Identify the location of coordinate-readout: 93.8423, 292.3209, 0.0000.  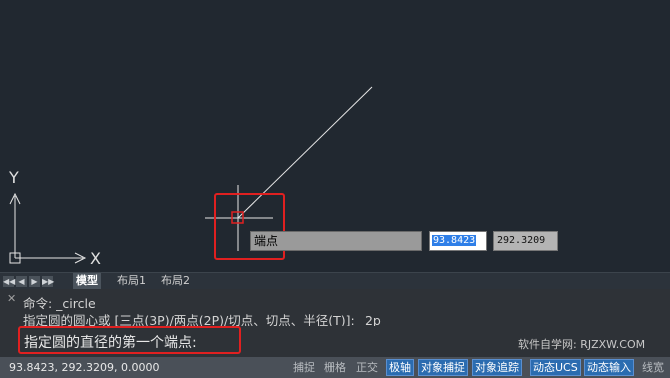
(84, 367).